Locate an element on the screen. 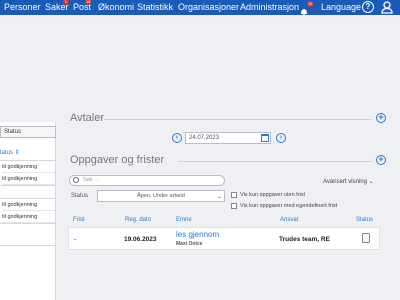 This screenshot has width=400, height=300. chevron-down-icon: ⌄ is located at coordinates (220, 197).